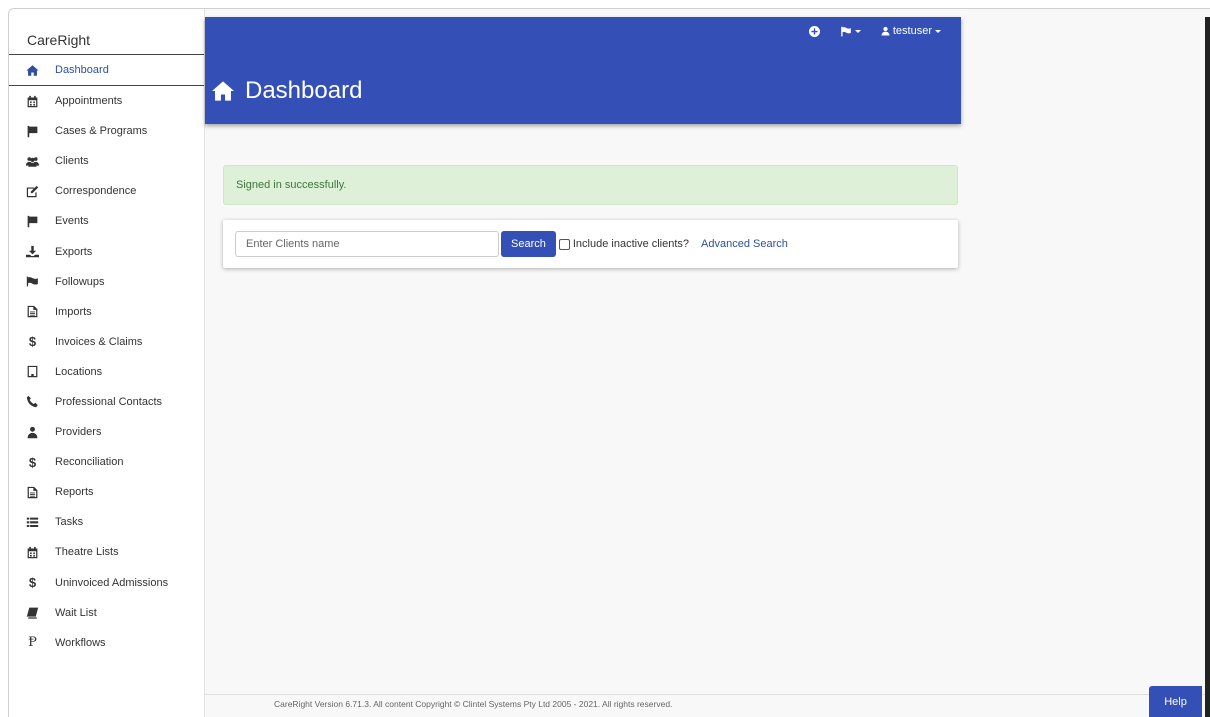  What do you see at coordinates (72, 161) in the screenshot?
I see `sidebar-item-label: Clients` at bounding box center [72, 161].